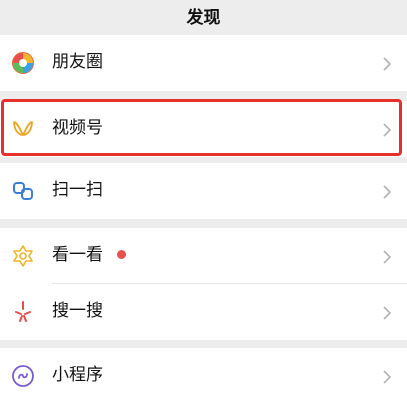 This screenshot has width=407, height=404. What do you see at coordinates (203, 312) in the screenshot?
I see `discover-item-search: 搜一搜` at bounding box center [203, 312].